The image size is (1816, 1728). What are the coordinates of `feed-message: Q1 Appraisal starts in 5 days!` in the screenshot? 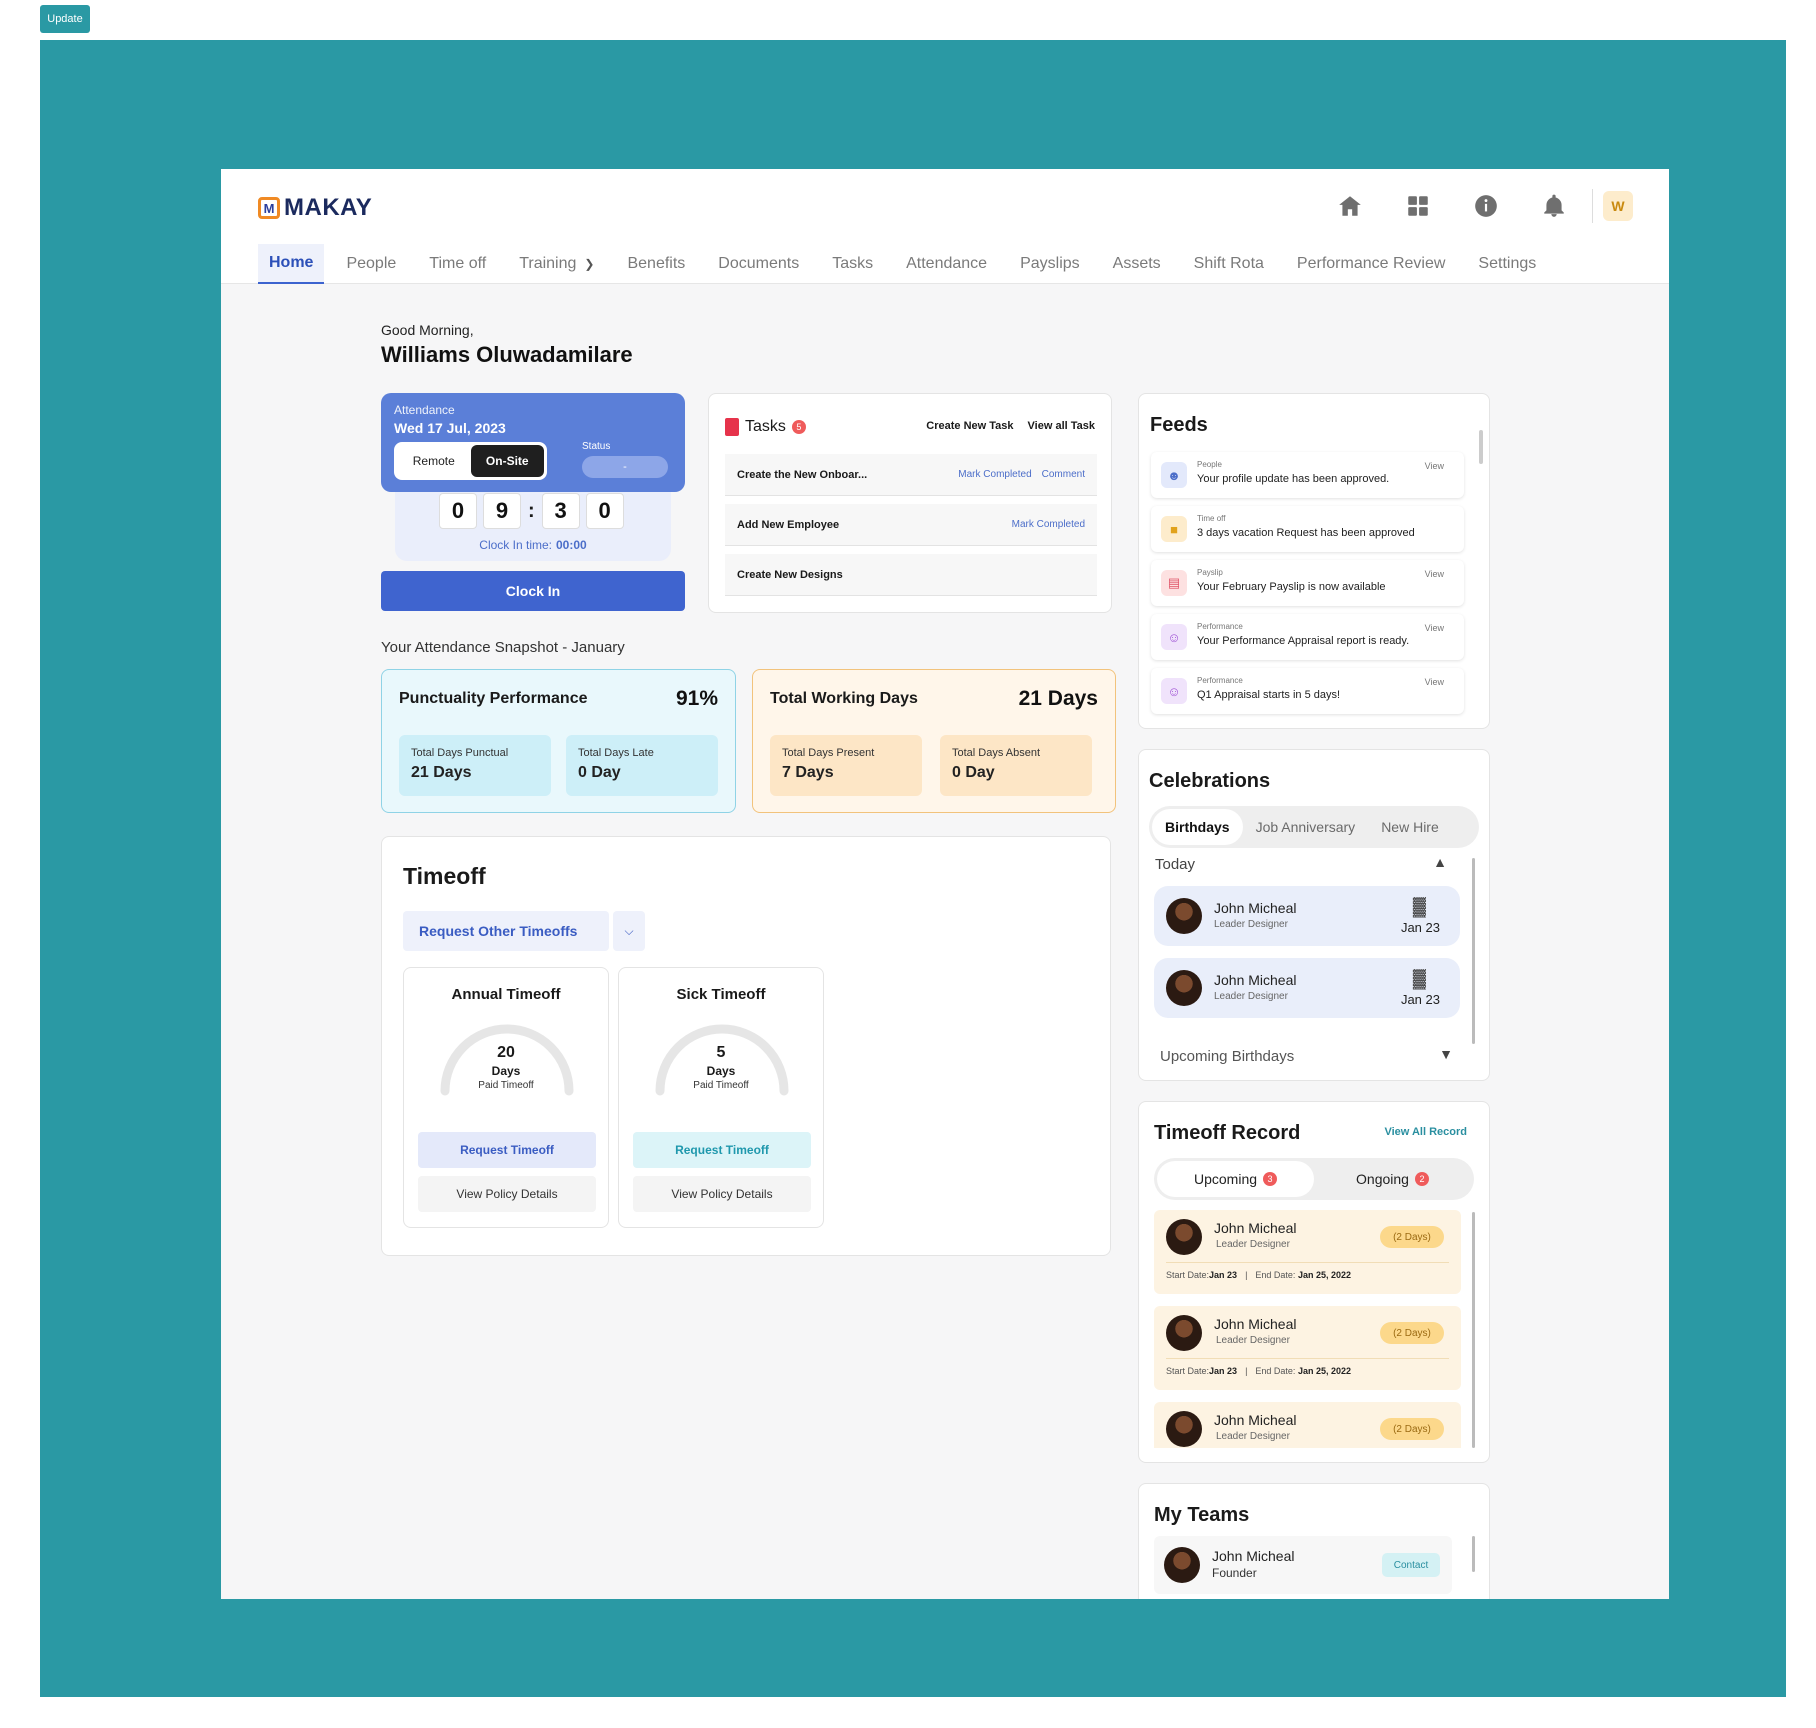 It's located at (1269, 695).